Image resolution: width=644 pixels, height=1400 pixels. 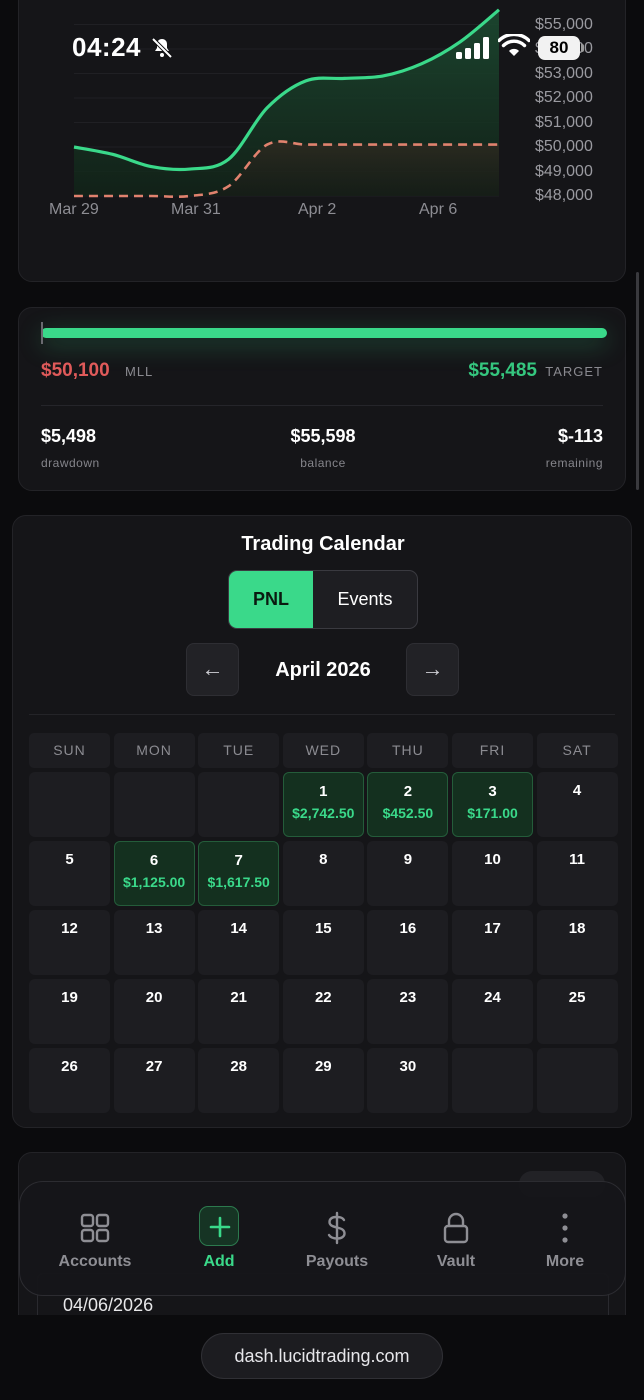 I want to click on calendar-title: Trading Calendar, so click(x=323, y=544).